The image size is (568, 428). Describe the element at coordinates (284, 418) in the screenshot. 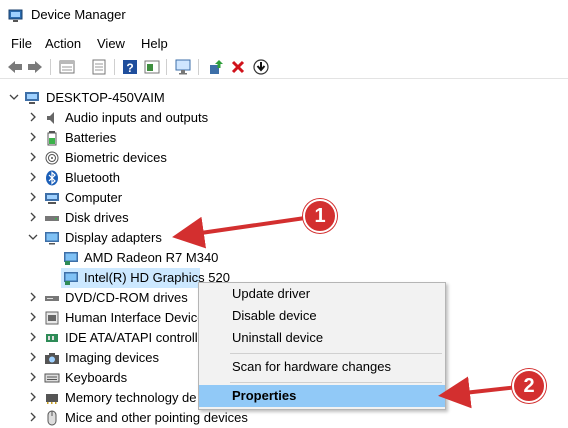

I see `tree-item-mice: Mice and other pointing devices` at that location.